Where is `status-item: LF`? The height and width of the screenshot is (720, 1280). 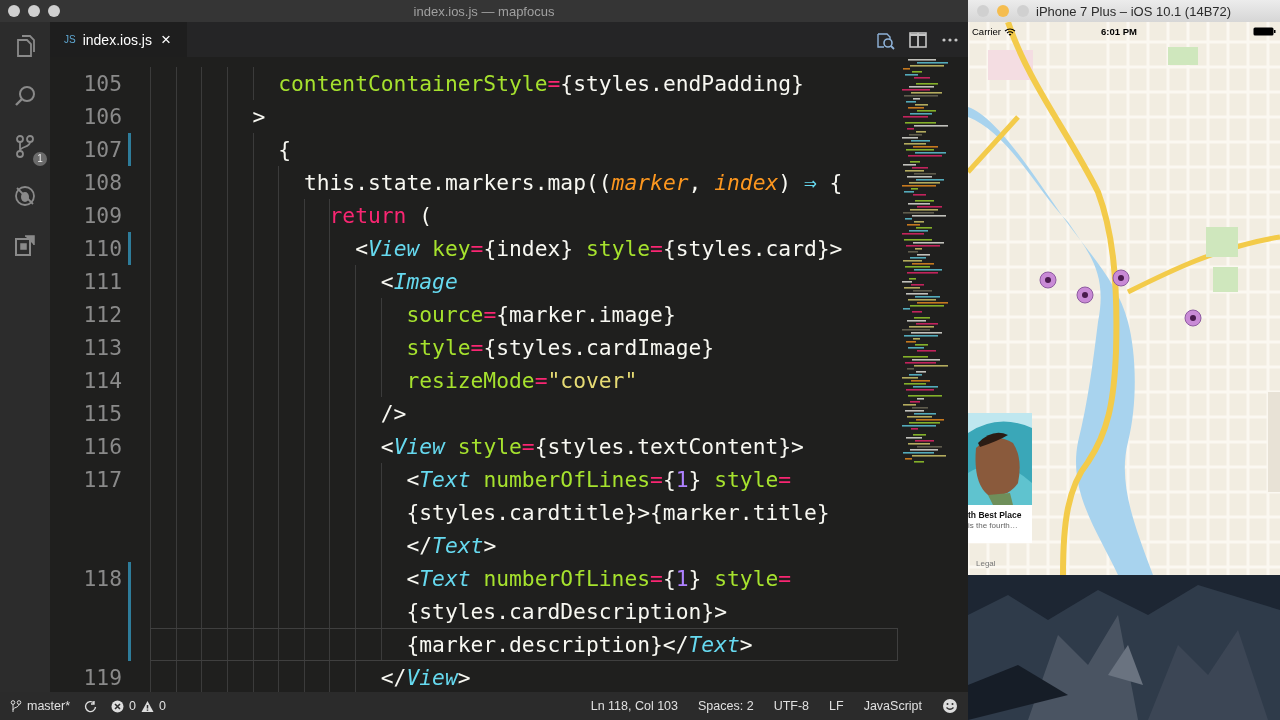 status-item: LF is located at coordinates (836, 706).